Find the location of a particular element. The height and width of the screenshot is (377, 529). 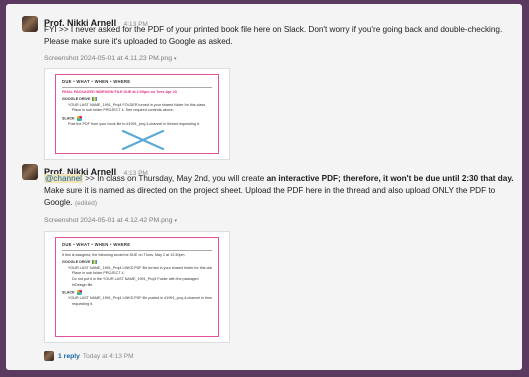

doc-slack-item: requesting it. is located at coordinates (83, 303).